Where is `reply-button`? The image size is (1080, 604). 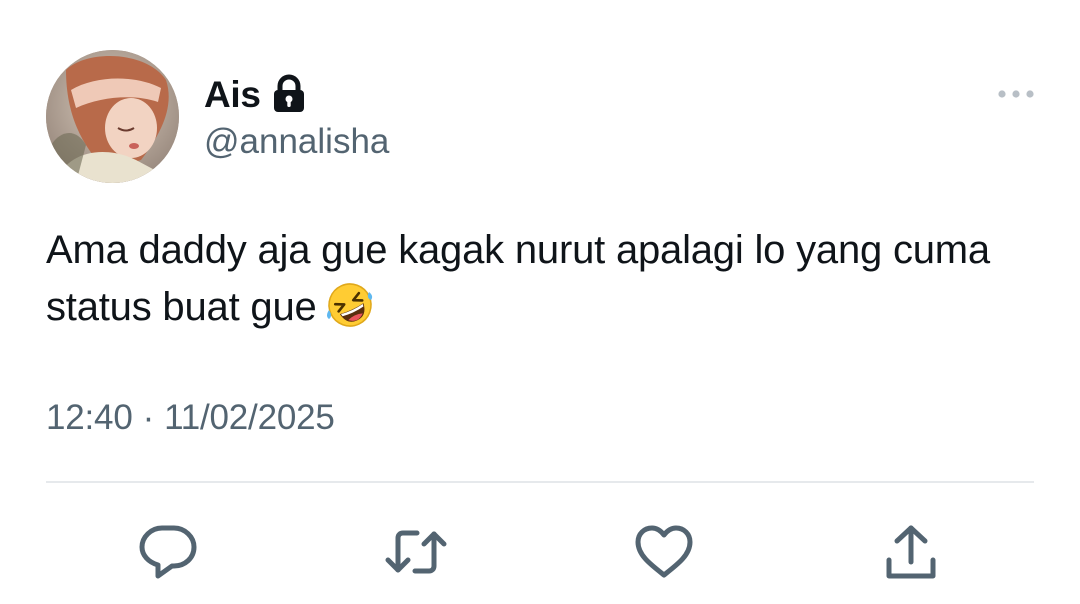
reply-button is located at coordinates (168, 552).